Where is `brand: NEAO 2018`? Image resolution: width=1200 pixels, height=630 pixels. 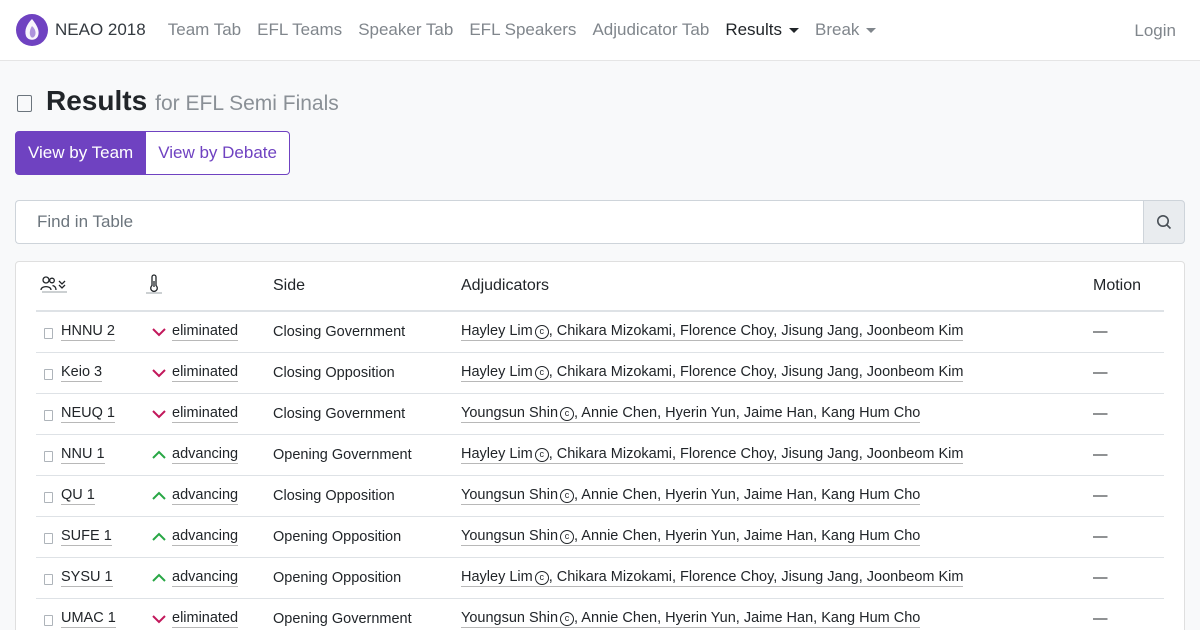 brand: NEAO 2018 is located at coordinates (81, 30).